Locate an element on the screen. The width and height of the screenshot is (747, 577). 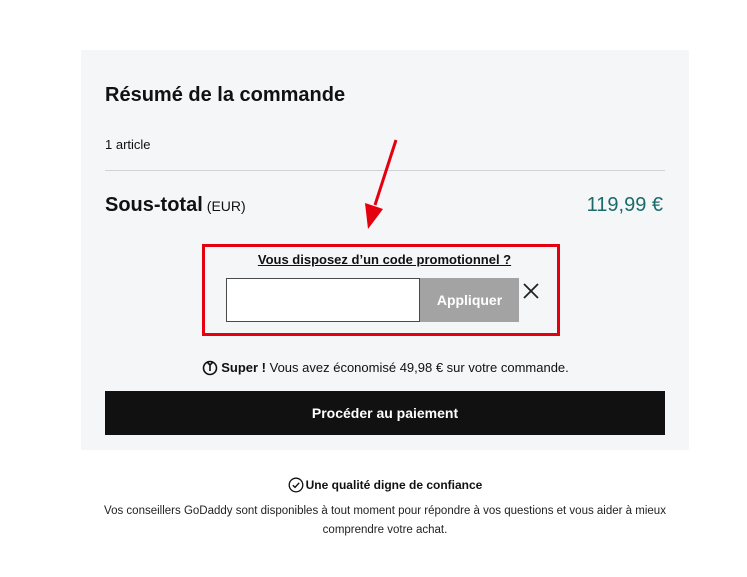
trust-title-text: Une qualité digne de confiance is located at coordinates (394, 485).